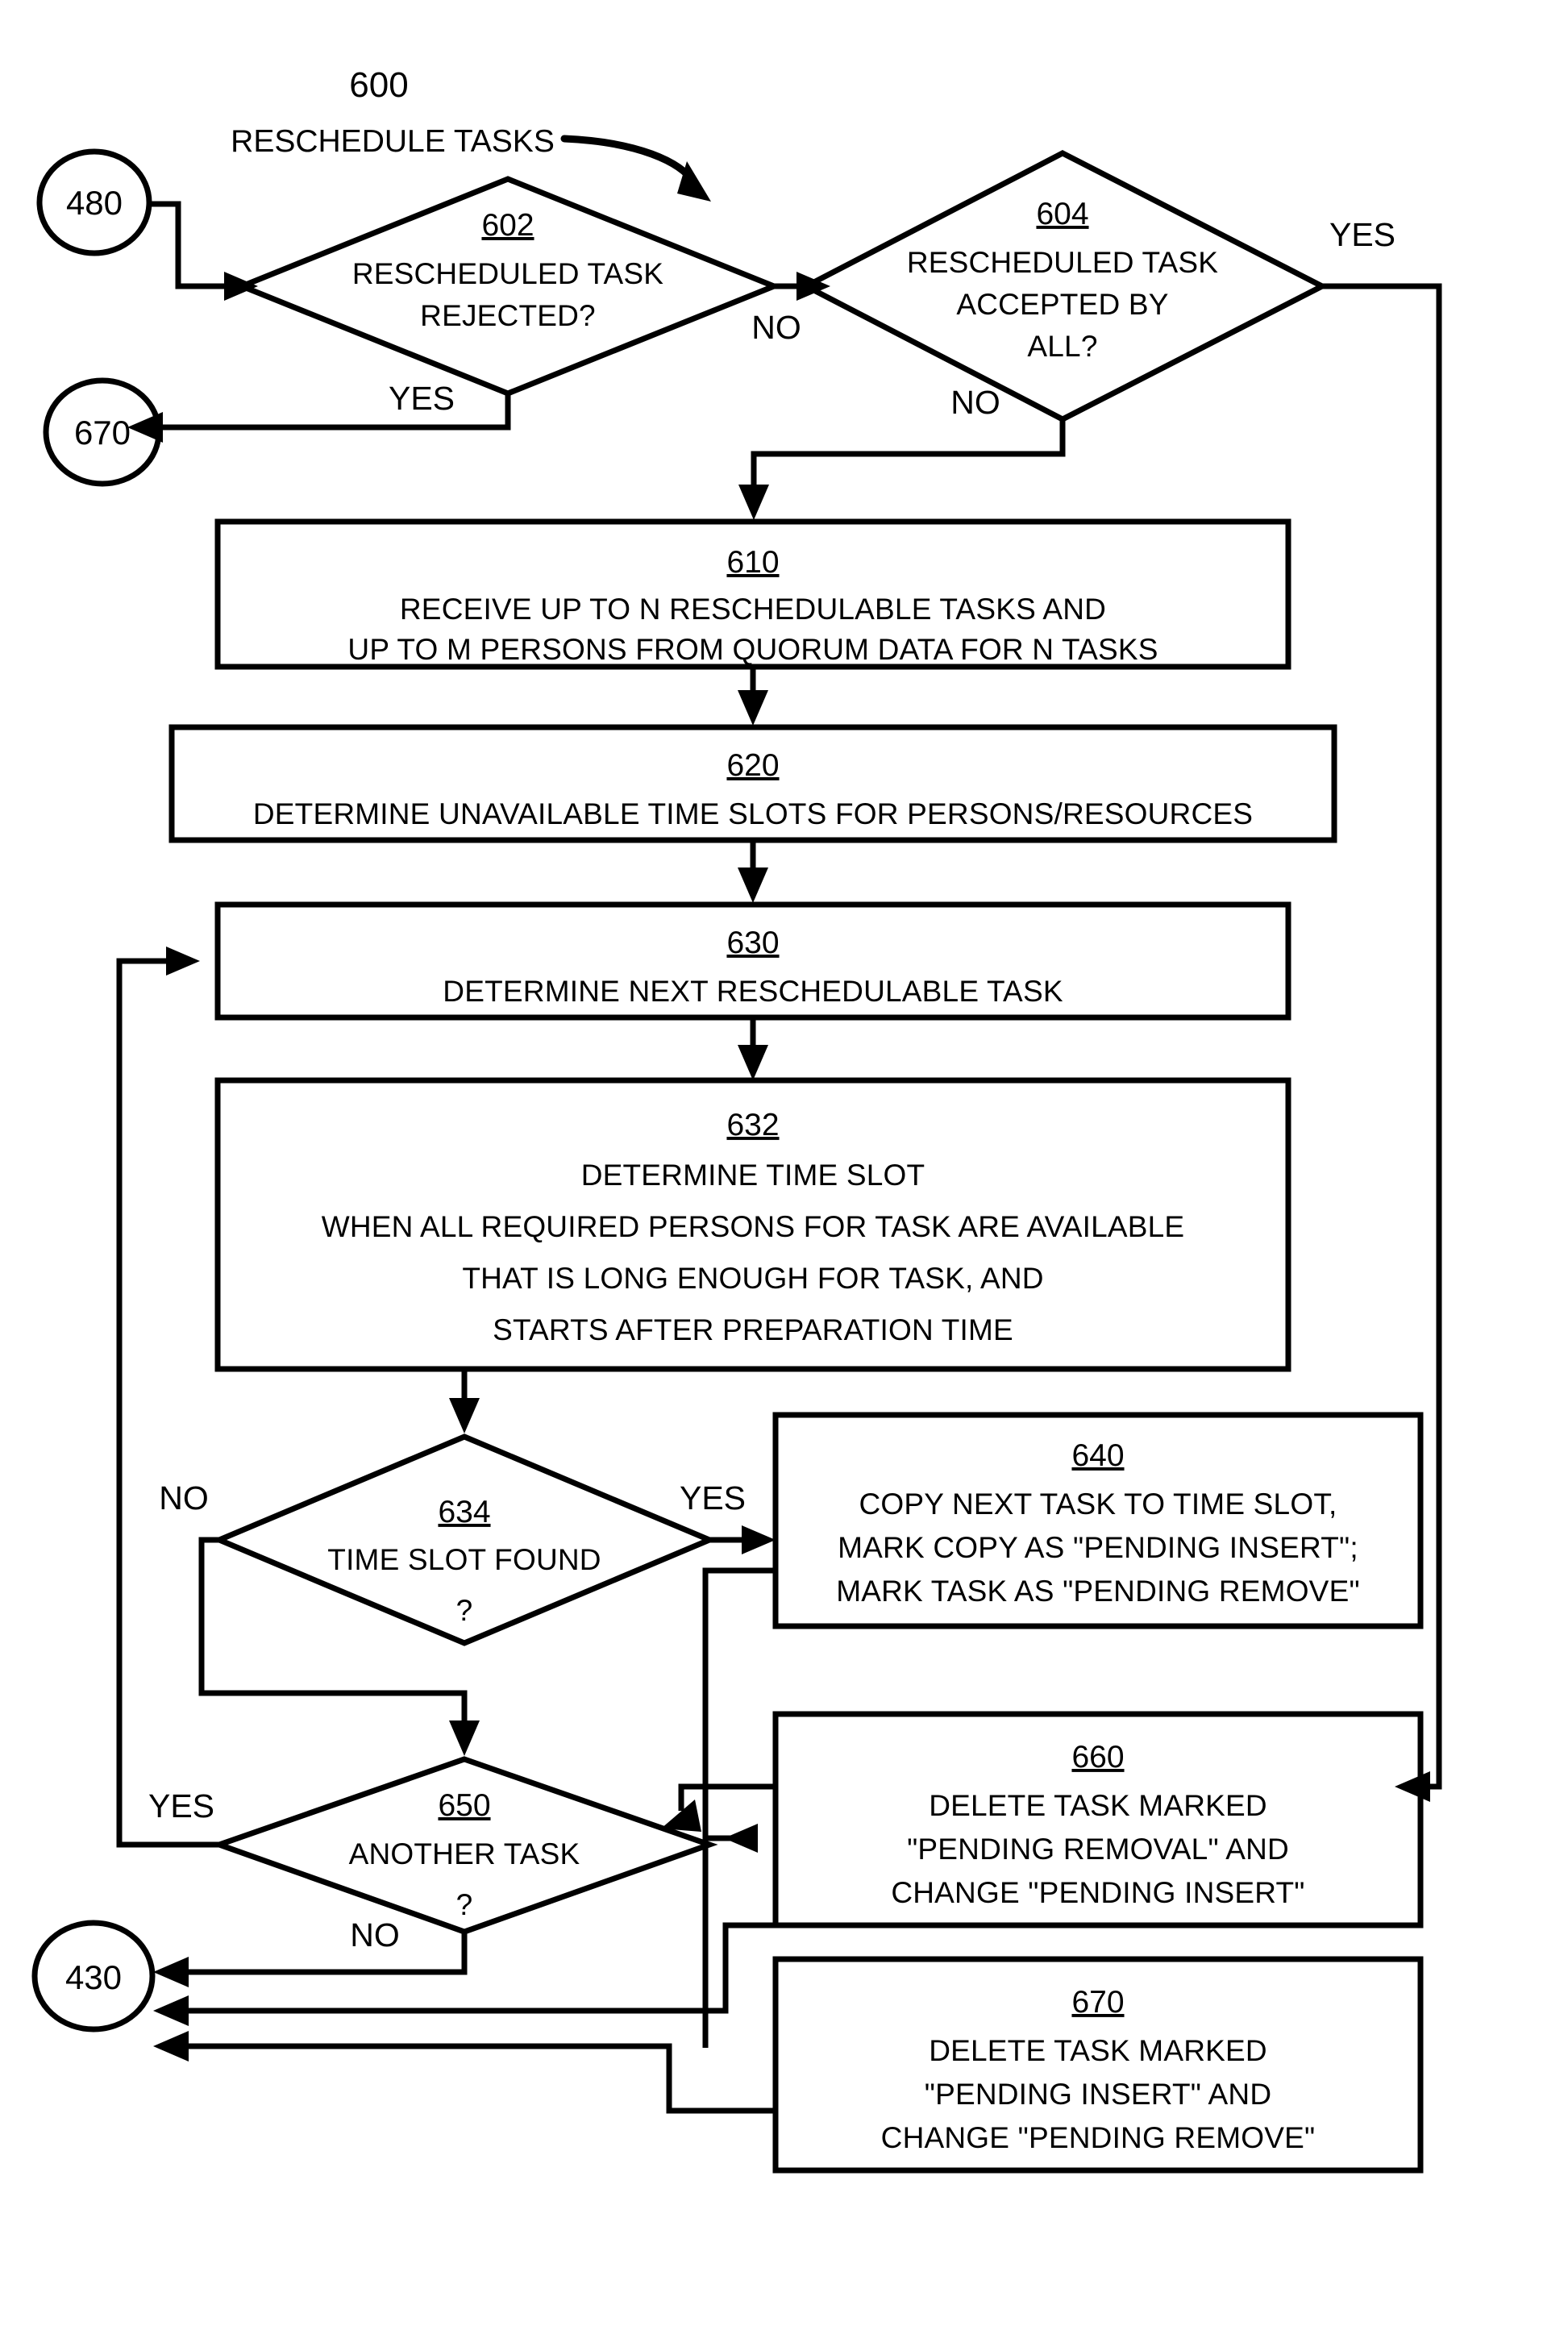 The image size is (1568, 2330). Describe the element at coordinates (752, 1125) in the screenshot. I see `process-632-ref: 632` at that location.